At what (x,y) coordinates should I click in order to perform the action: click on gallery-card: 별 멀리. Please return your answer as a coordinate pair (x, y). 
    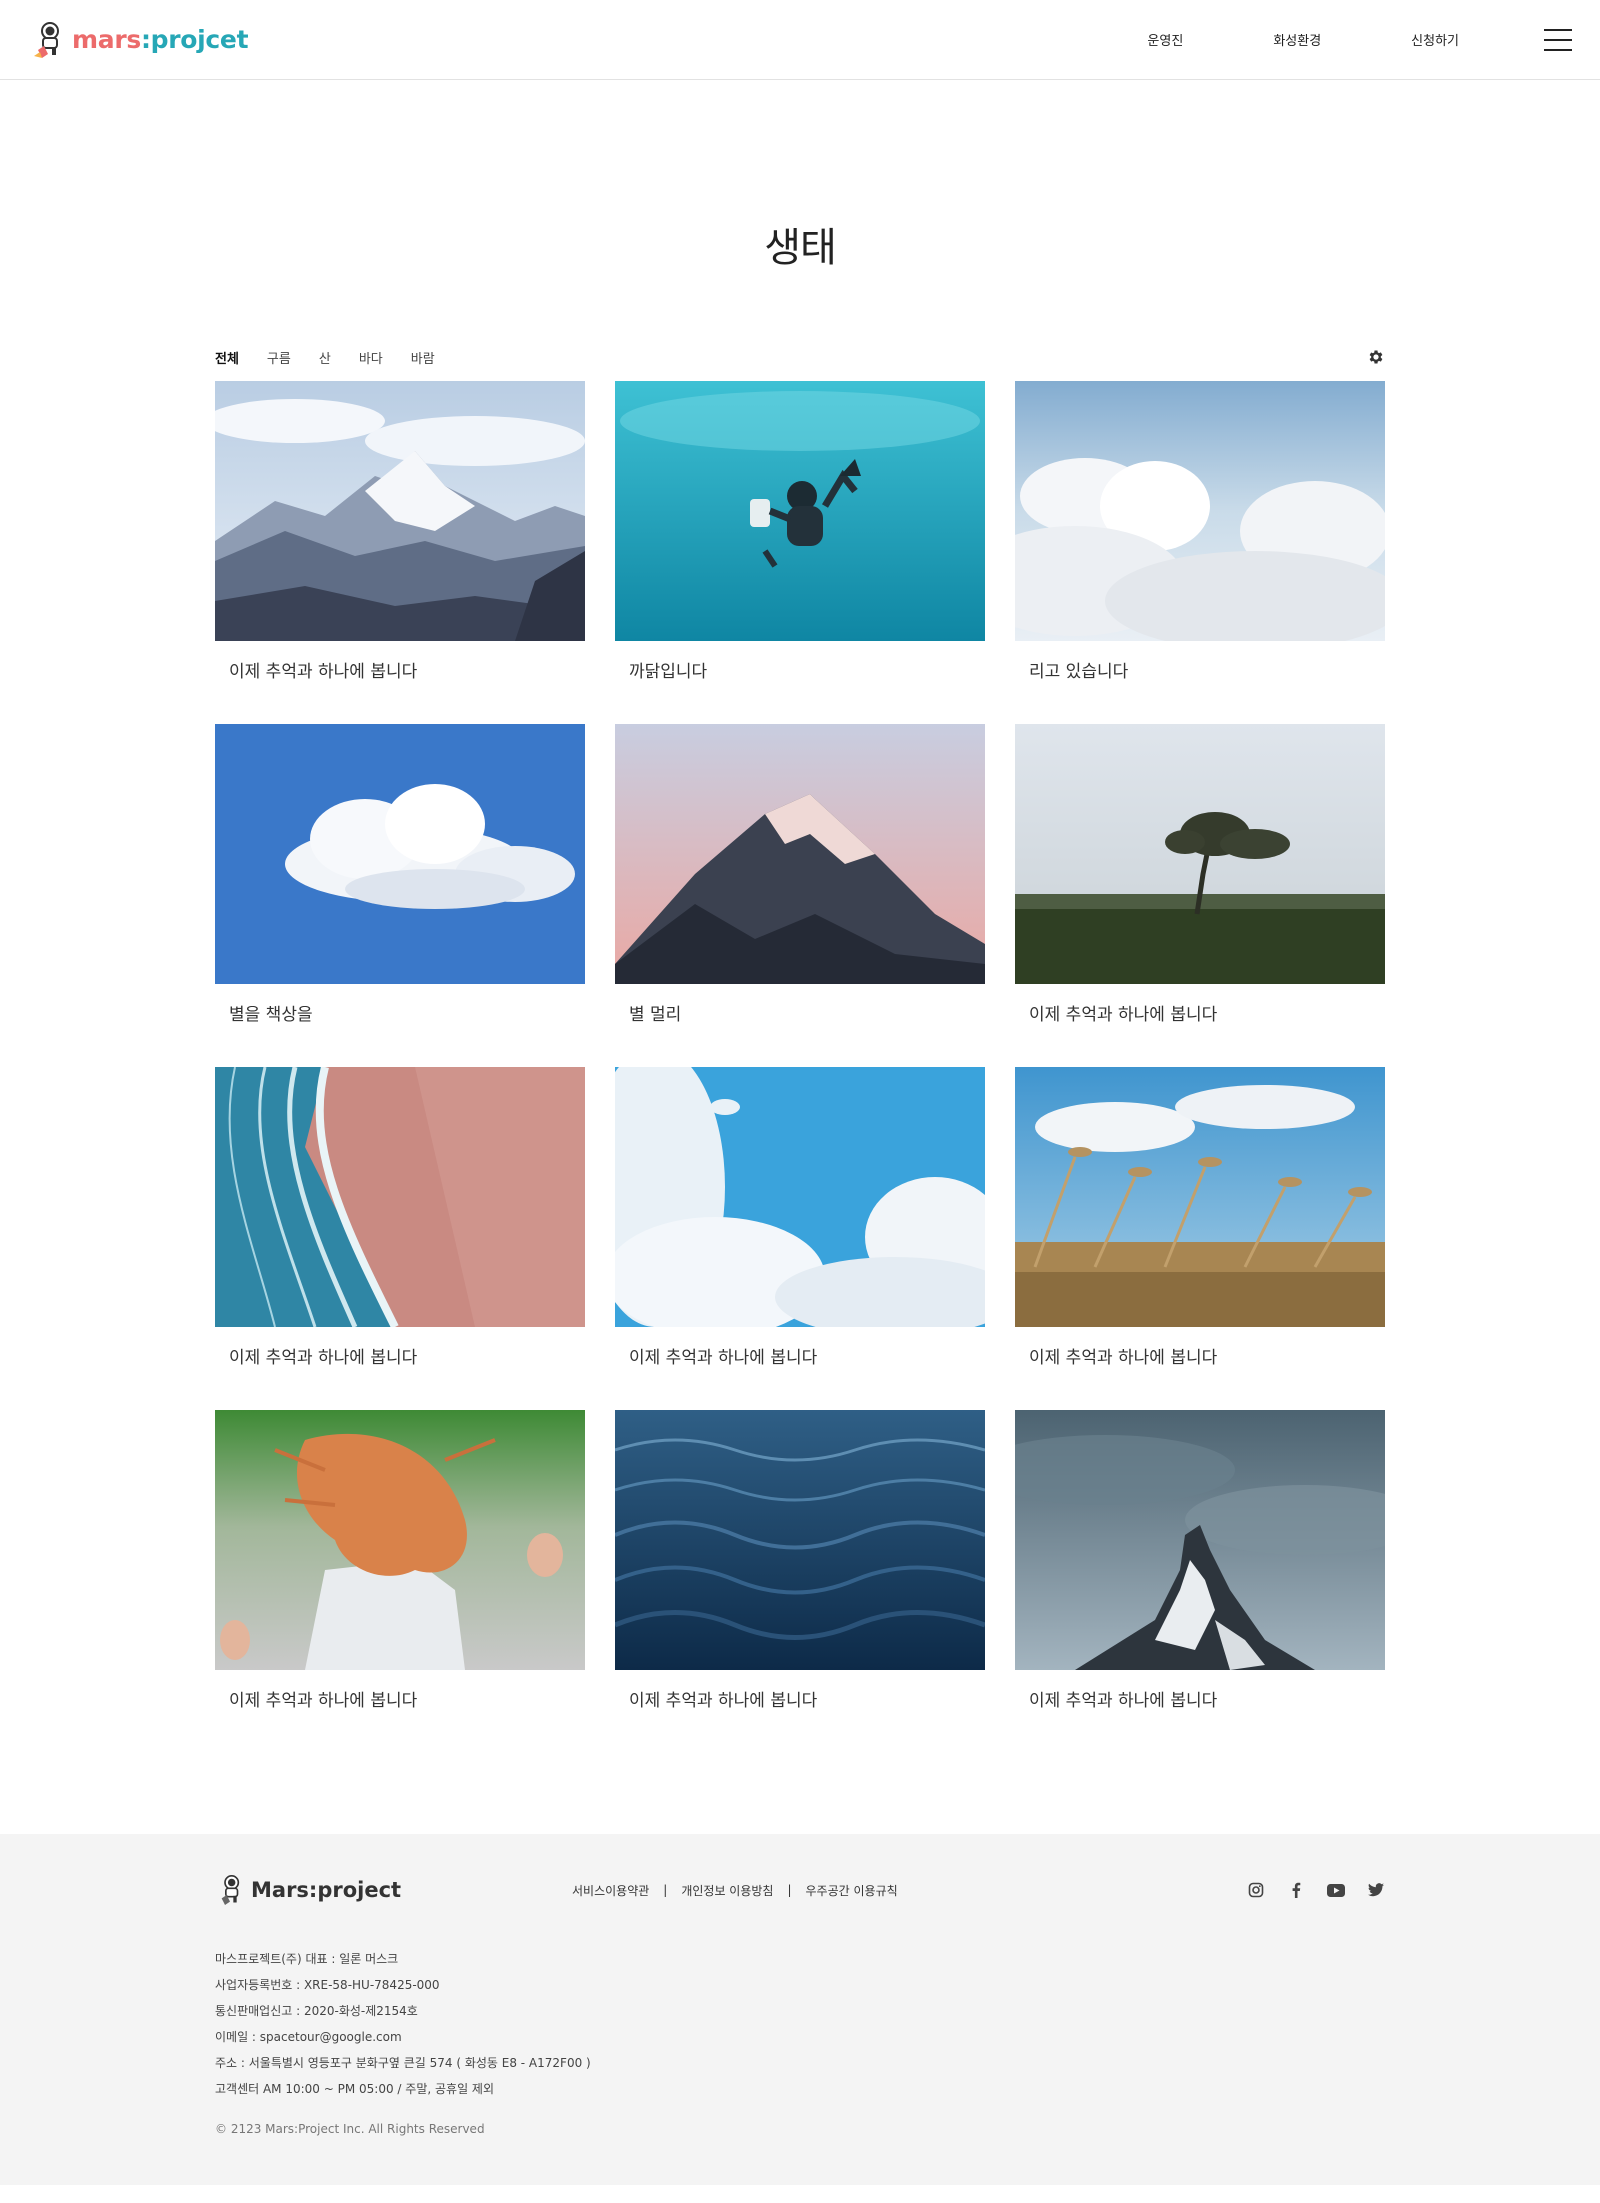
    Looking at the image, I should click on (800, 876).